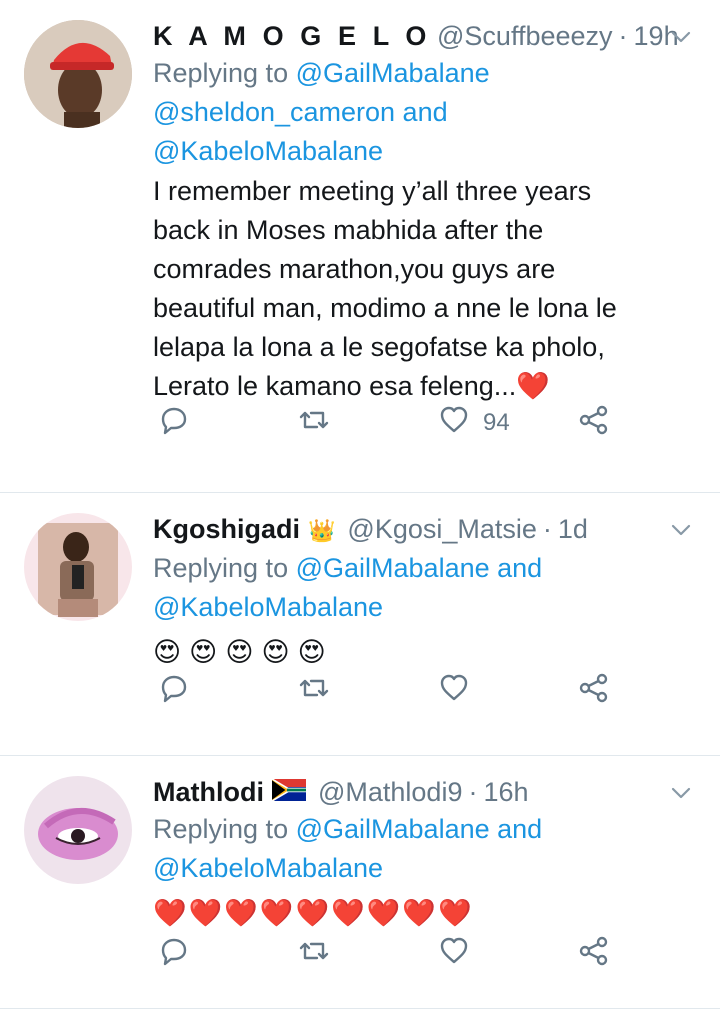 The image size is (720, 1011). I want to click on mention-link: @sheldon_cameron and, so click(300, 112).